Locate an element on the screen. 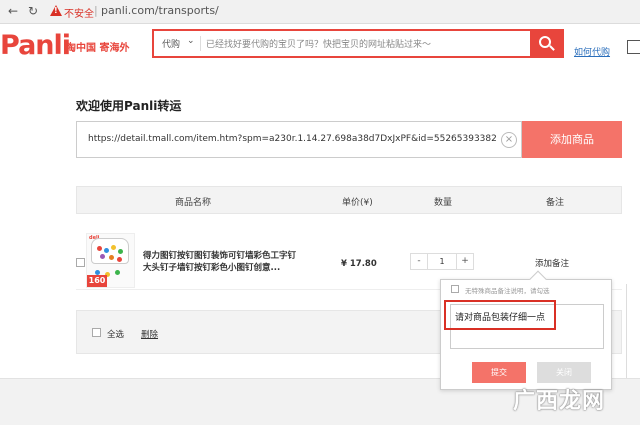  search-input: 已经找好要代购的宝贝了吗？快把宝贝的网址粘贴过来～ is located at coordinates (318, 43).